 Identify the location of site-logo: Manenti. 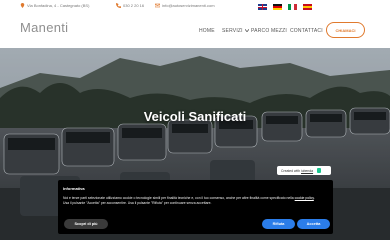
(44, 27).